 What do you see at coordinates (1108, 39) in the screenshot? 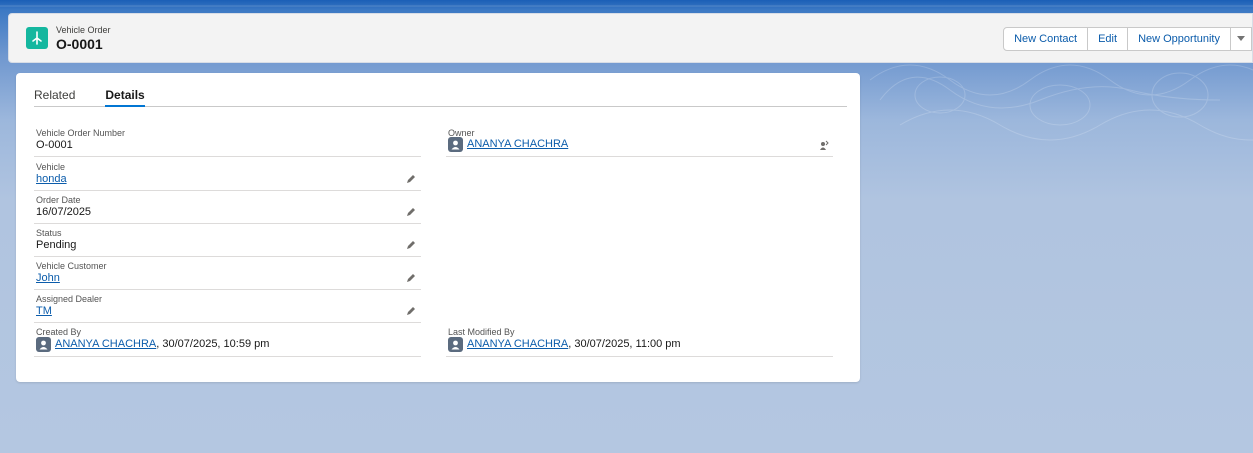
I see `edit-button: Edit` at bounding box center [1108, 39].